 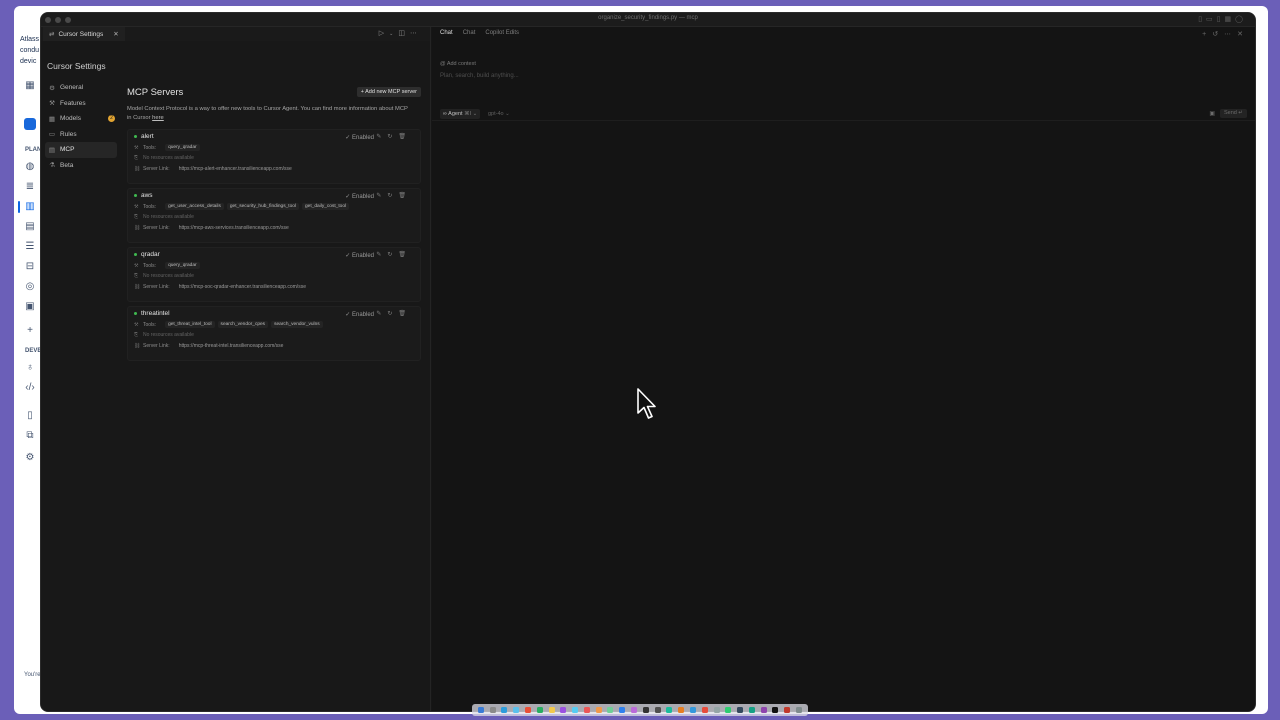 I want to click on tab-cursor-settings: ⇄ Cursor Settings ✕, so click(x=84, y=34).